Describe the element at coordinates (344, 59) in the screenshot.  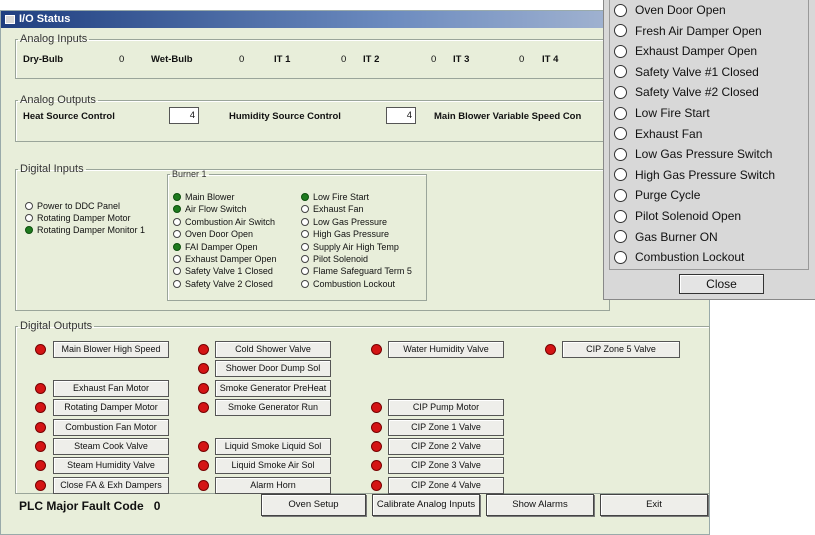
I see `it1-value: 0` at that location.